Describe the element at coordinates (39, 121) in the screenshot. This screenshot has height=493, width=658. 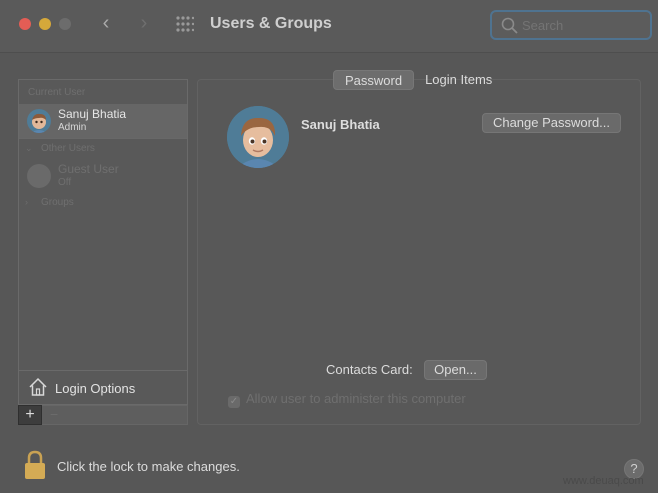
I see `avatar` at that location.